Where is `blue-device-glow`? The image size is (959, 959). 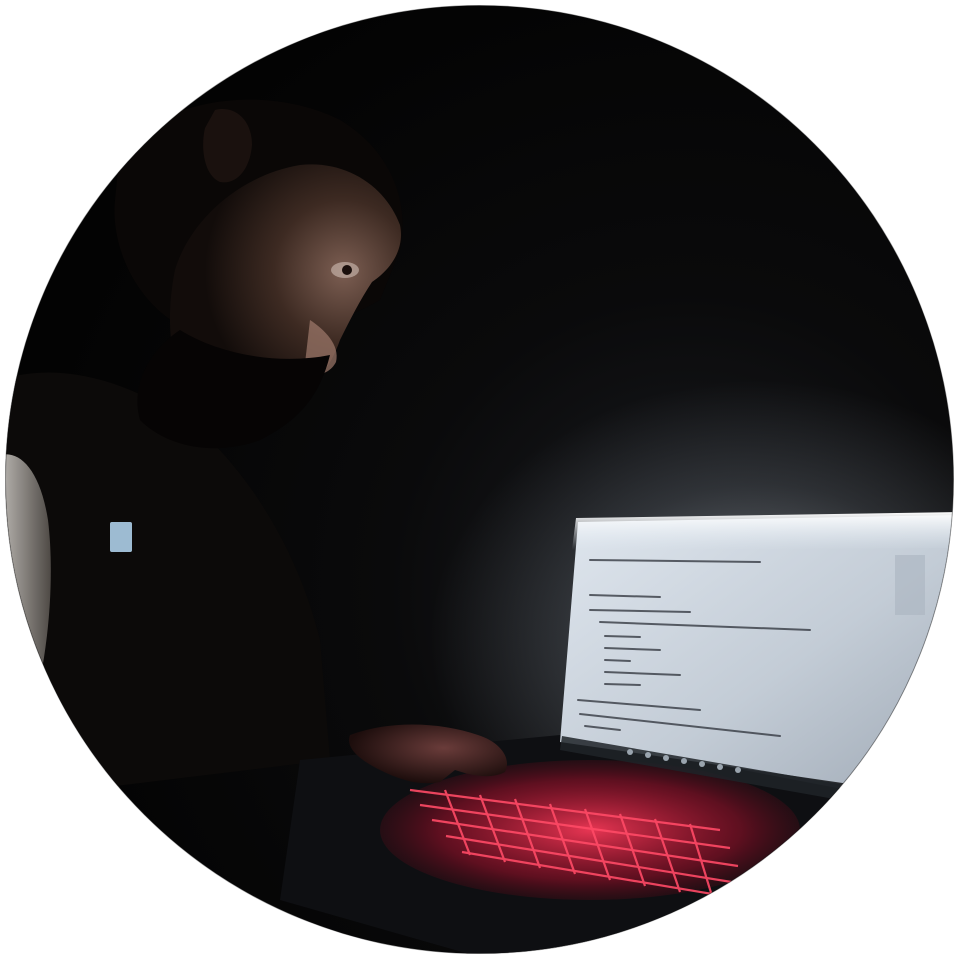 blue-device-glow is located at coordinates (121, 537).